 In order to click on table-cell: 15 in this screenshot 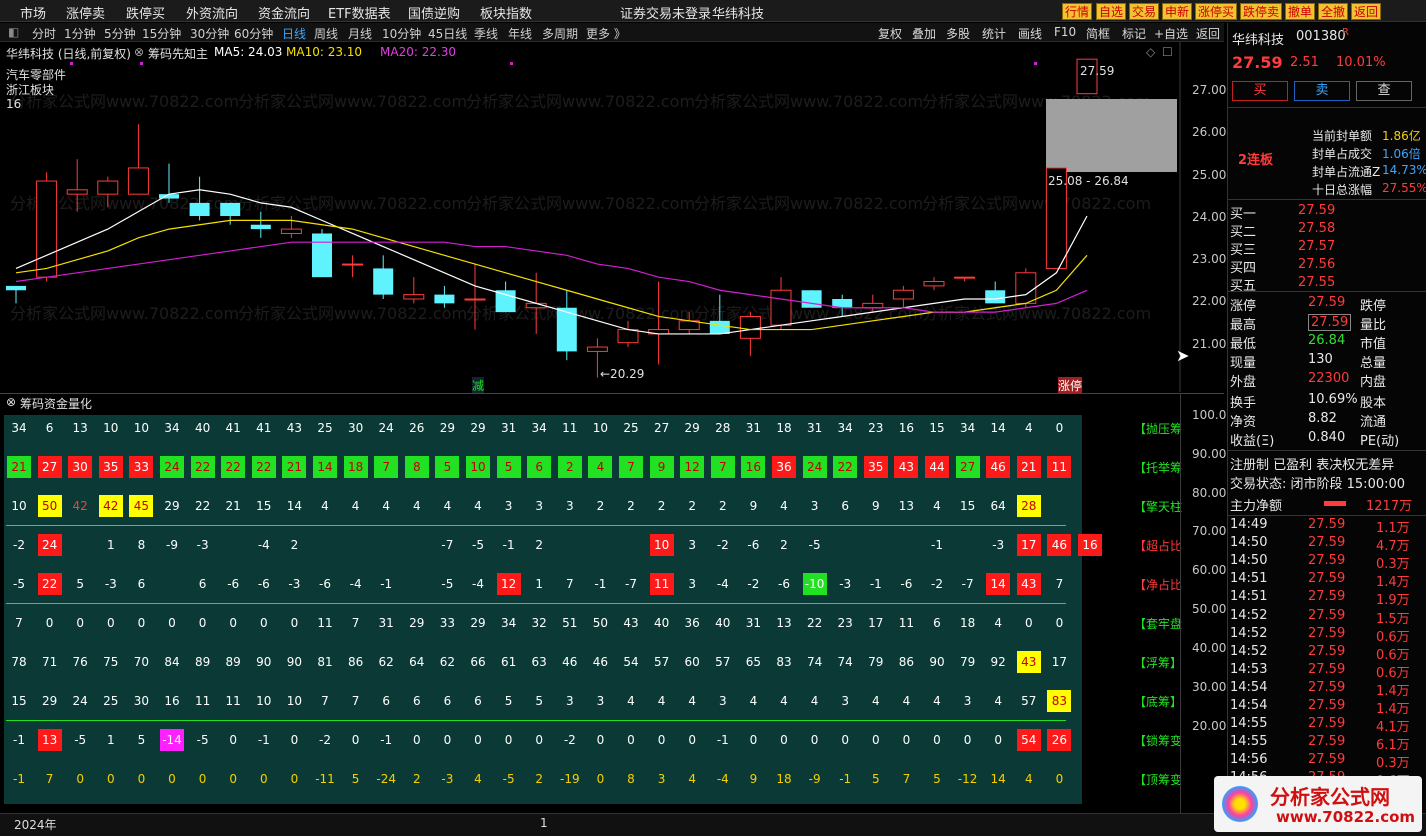, I will do `click(264, 506)`.